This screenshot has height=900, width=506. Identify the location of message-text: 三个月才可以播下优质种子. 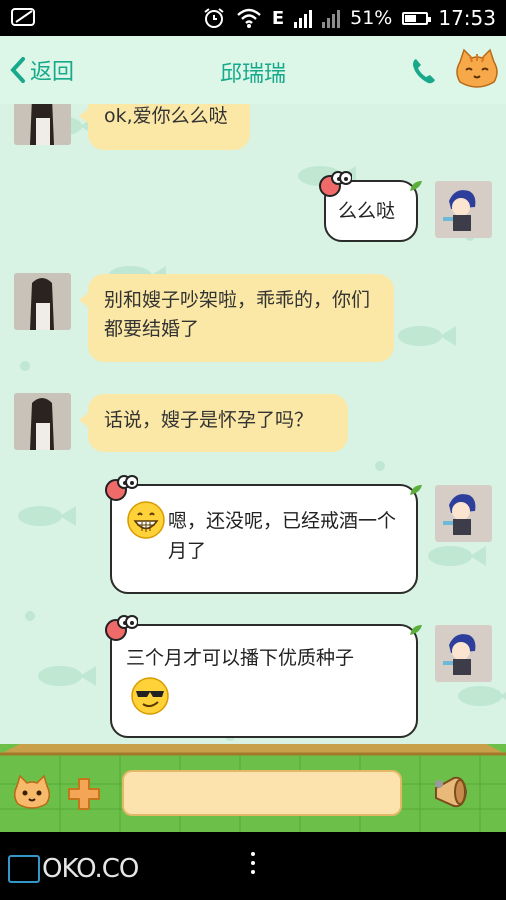
(240, 658).